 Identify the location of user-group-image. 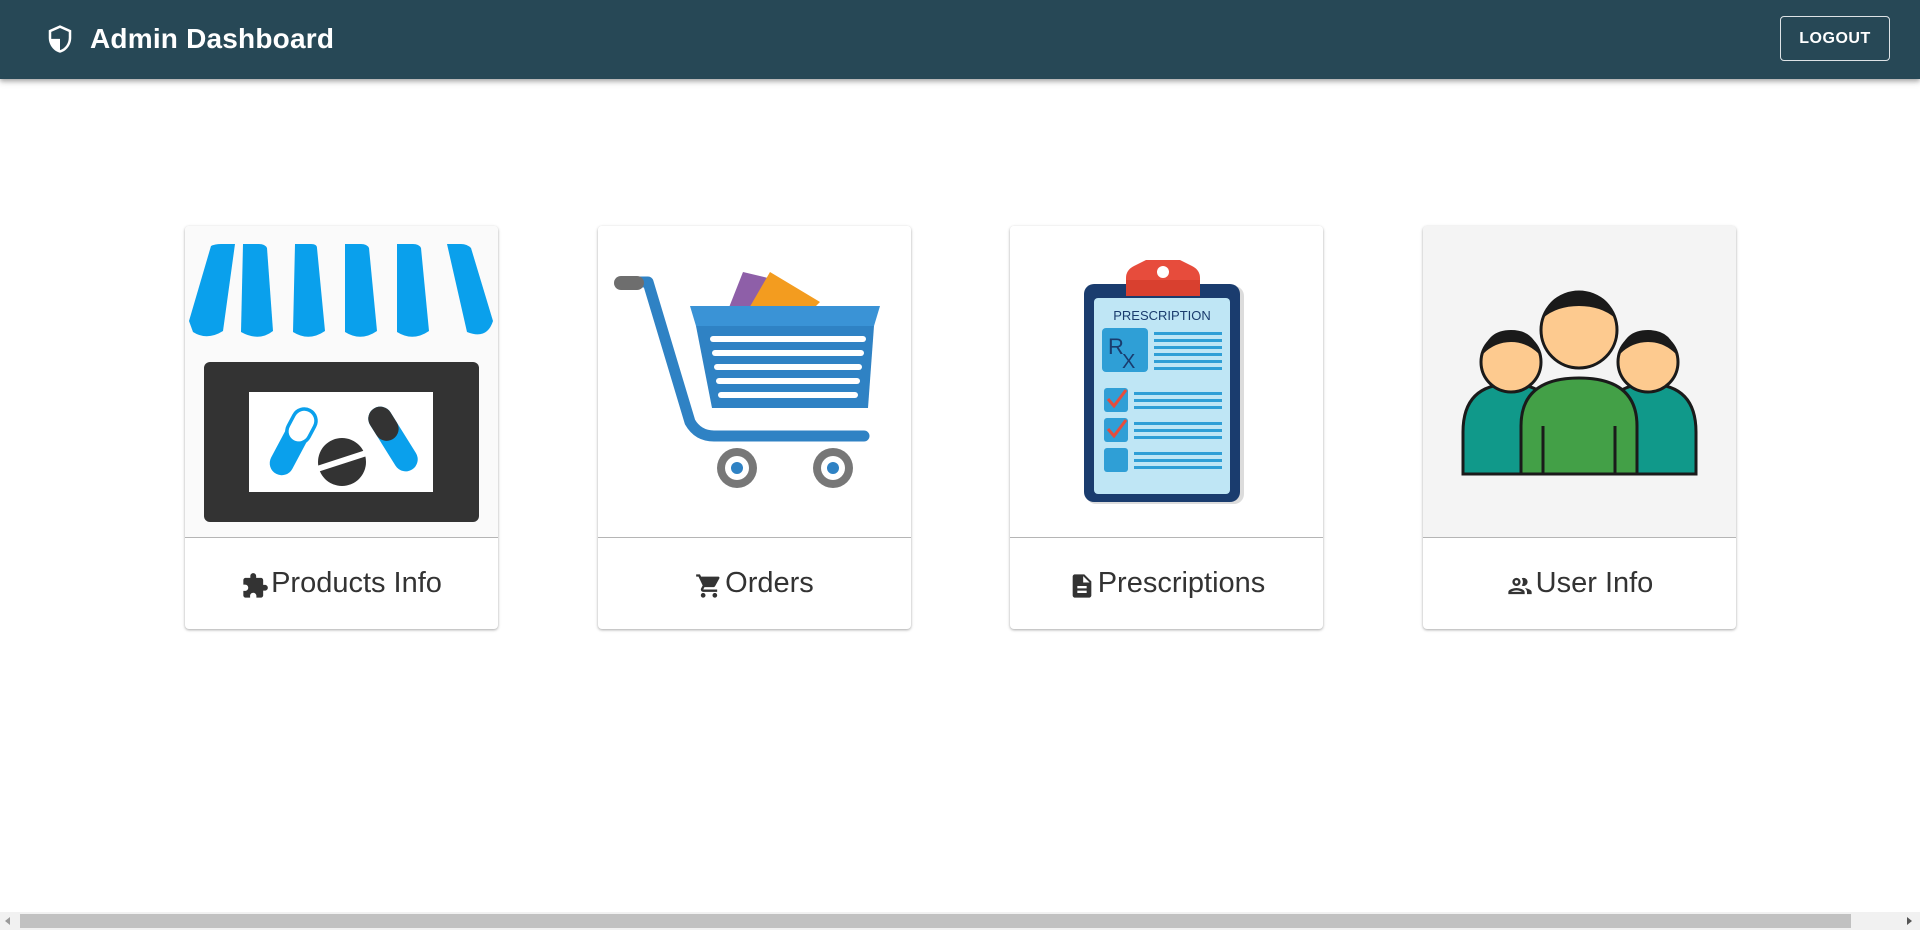
(1579, 382).